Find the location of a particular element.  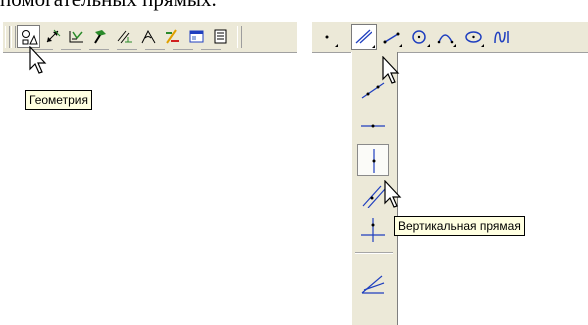

horizontal-line-icon is located at coordinates (373, 126).